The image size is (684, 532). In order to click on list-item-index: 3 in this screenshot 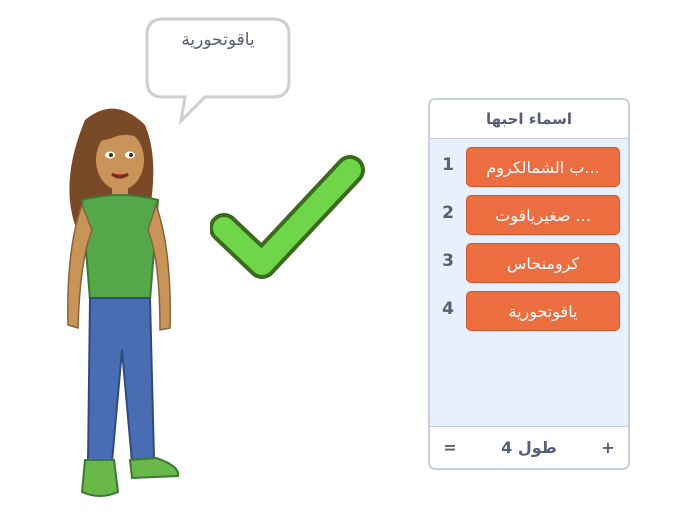, I will do `click(448, 261)`.